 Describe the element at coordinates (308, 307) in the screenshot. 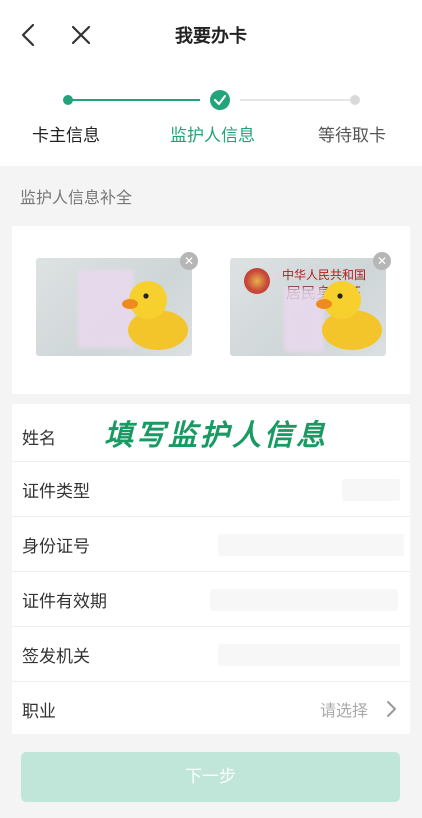

I see `id-card-back-image: 中华人民共和国 居民身份证` at that location.